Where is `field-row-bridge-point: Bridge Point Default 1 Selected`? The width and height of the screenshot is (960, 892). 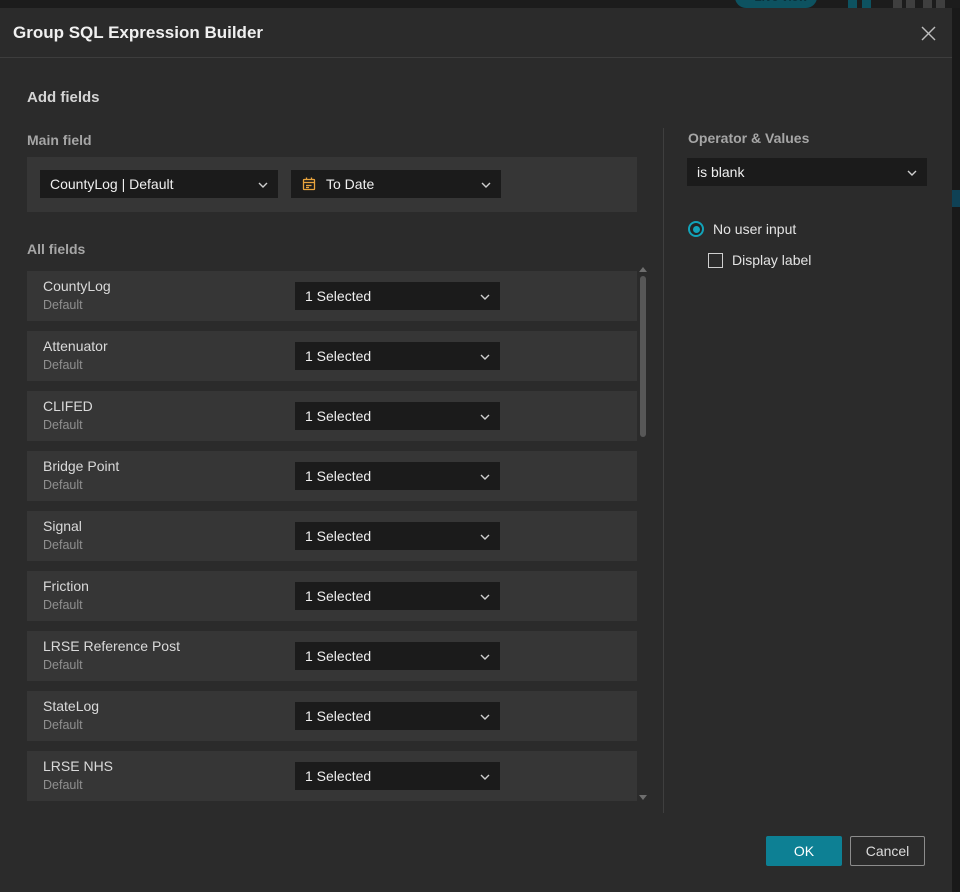
field-row-bridge-point: Bridge Point Default 1 Selected is located at coordinates (332, 476).